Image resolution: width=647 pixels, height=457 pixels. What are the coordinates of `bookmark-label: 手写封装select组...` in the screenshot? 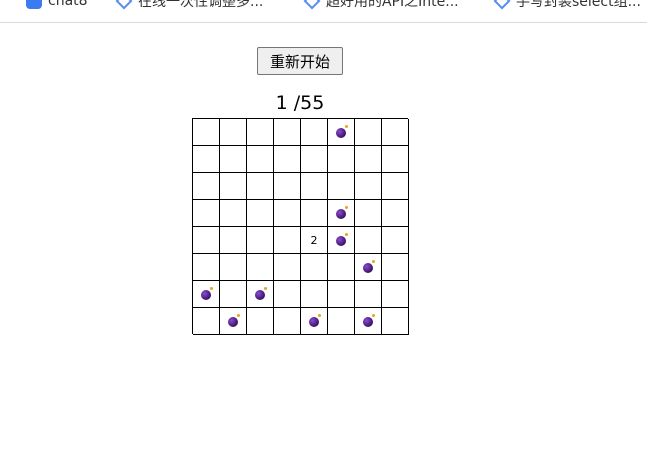 It's located at (578, 5).